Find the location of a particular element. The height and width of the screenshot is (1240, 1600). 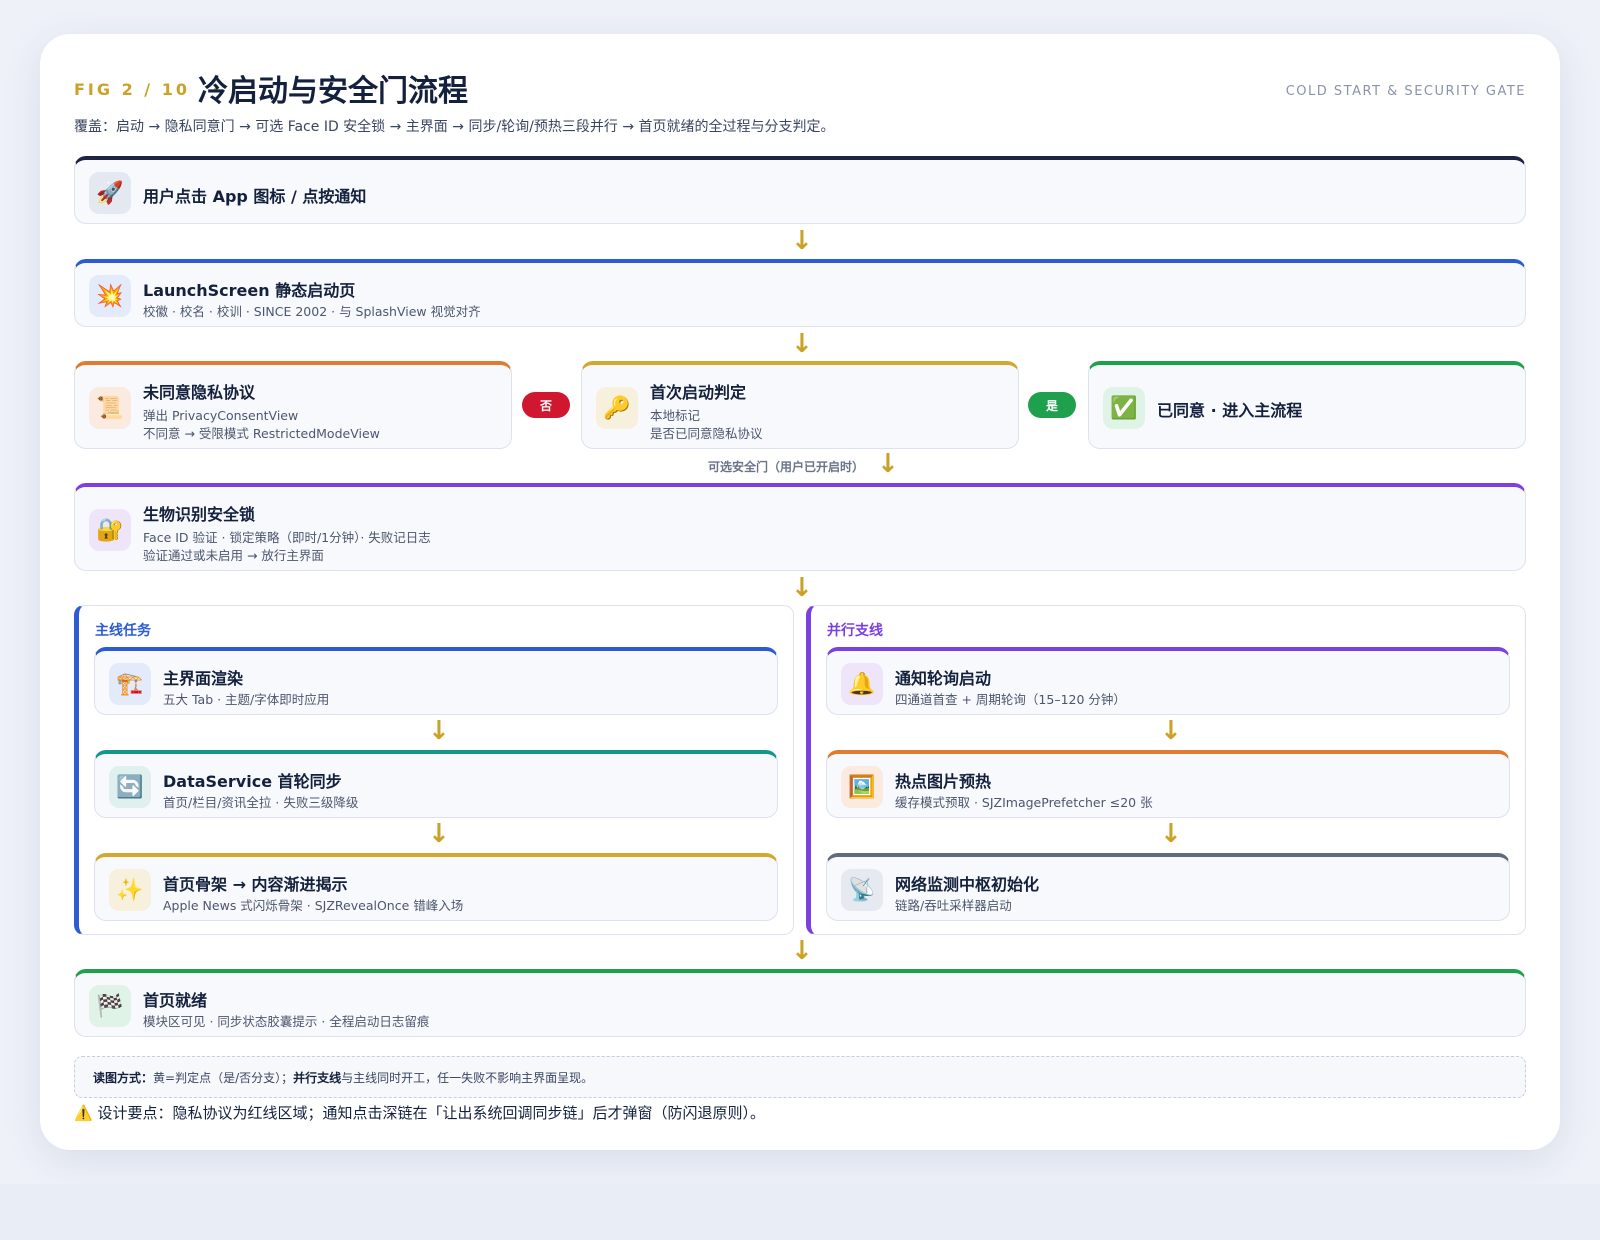

reading-guide-text: 黄=判定点（是/否分支）； is located at coordinates (223, 1078).